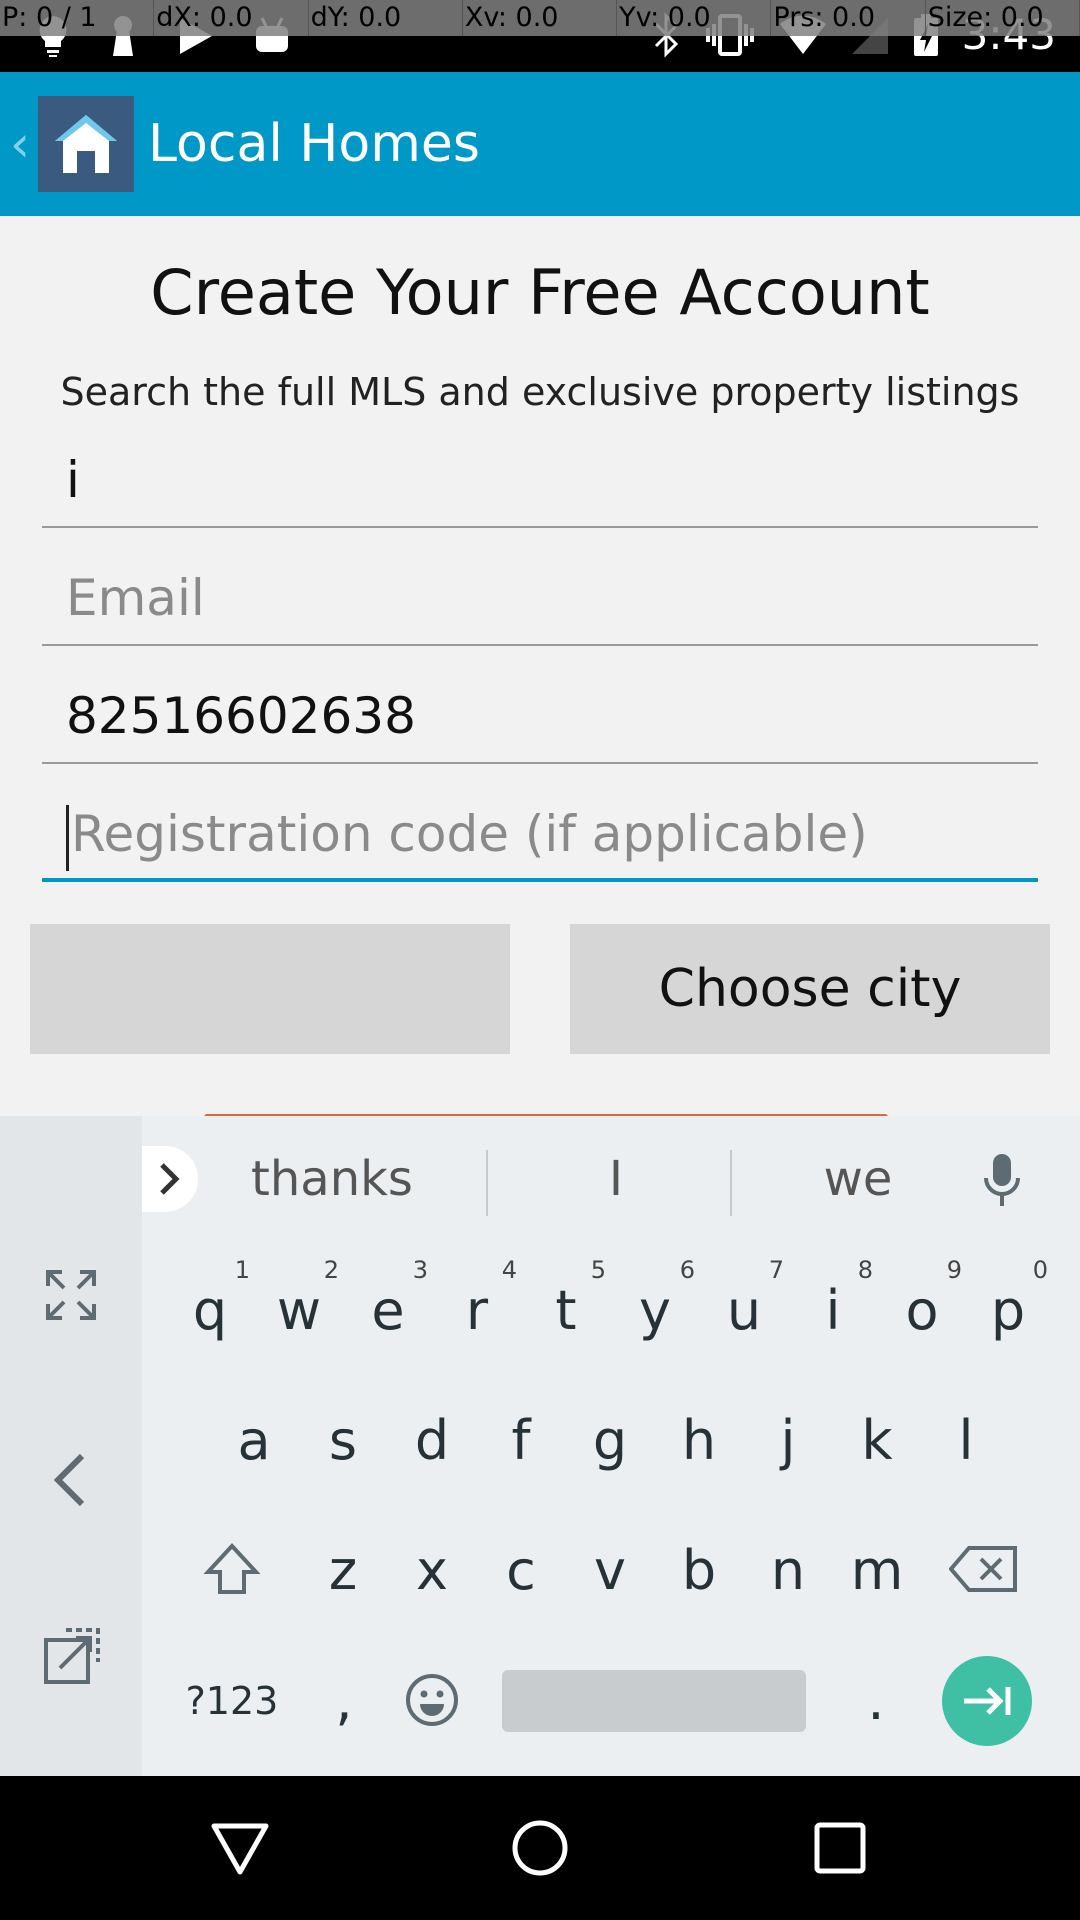 This screenshot has height=1920, width=1080. I want to click on suggestions-expand-button, so click(170, 1179).